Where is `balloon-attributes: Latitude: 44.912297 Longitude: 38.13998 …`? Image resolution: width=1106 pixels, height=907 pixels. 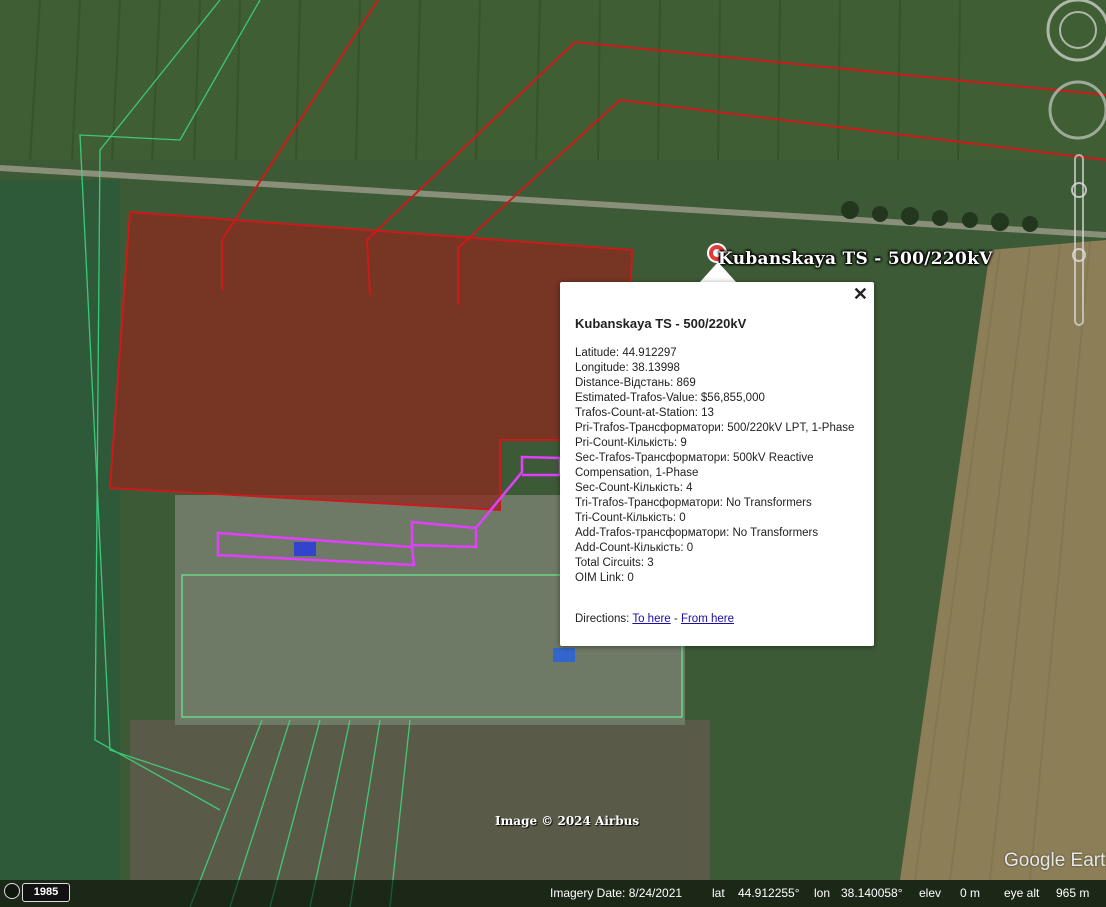
balloon-attributes: Latitude: 44.912297 Longitude: 38.13998 … is located at coordinates (715, 466).